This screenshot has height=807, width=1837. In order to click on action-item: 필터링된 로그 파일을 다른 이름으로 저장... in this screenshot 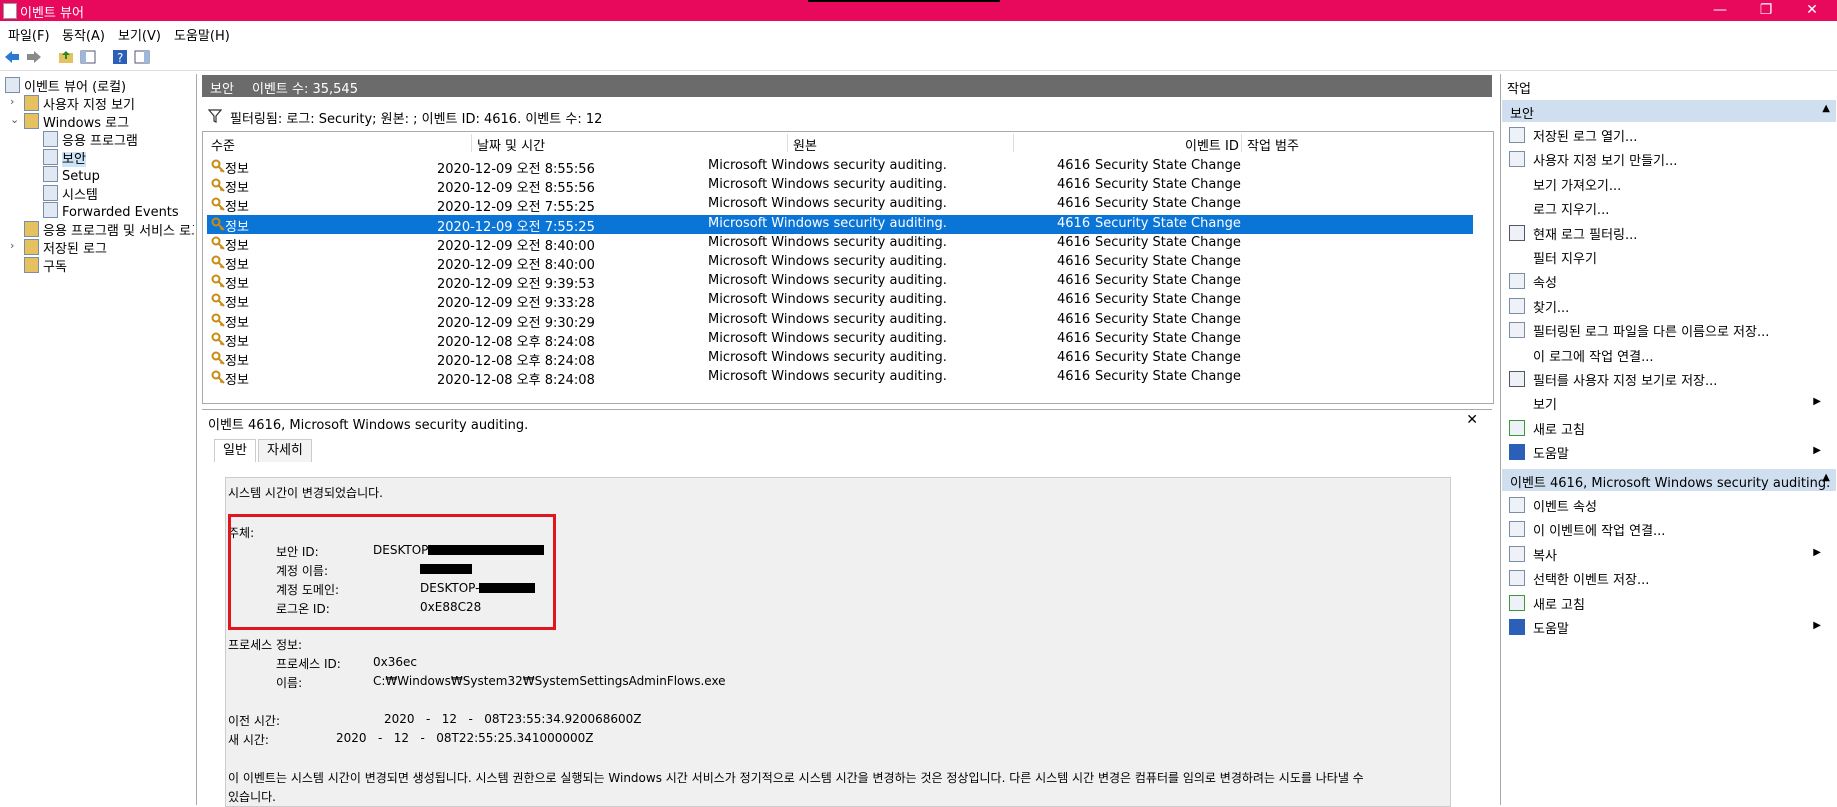, I will do `click(1669, 329)`.